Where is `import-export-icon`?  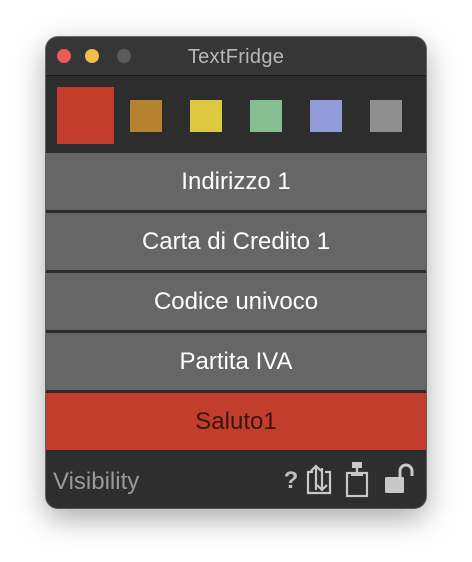 import-export-icon is located at coordinates (319, 481).